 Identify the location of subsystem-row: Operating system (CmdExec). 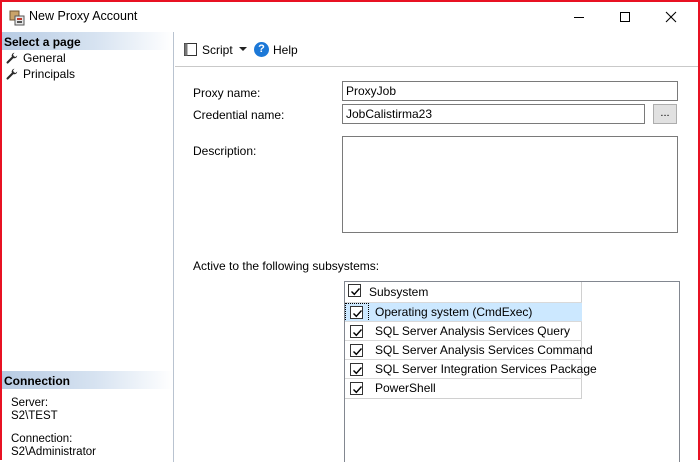
(463, 312).